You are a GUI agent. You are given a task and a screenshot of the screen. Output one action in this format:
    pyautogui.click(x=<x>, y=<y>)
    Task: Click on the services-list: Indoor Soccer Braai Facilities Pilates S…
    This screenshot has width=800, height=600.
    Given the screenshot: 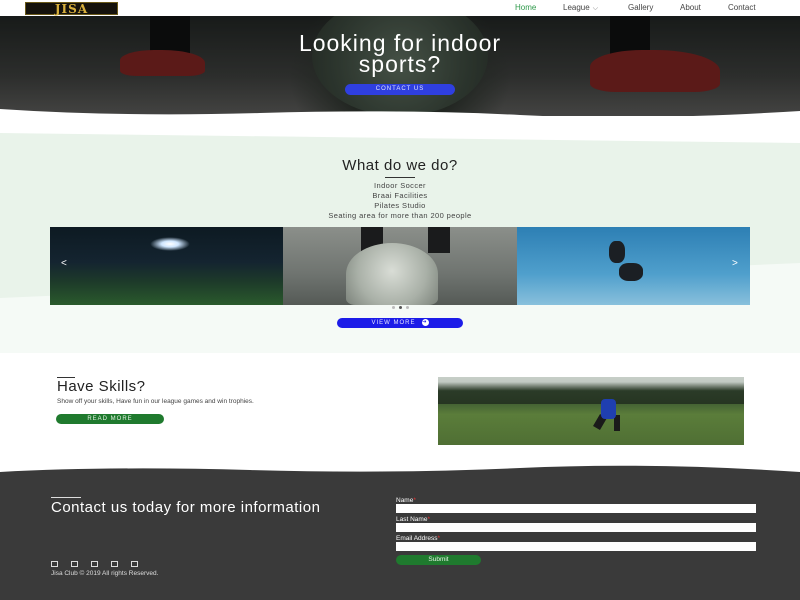 What is the action you would take?
    pyautogui.click(x=400, y=201)
    